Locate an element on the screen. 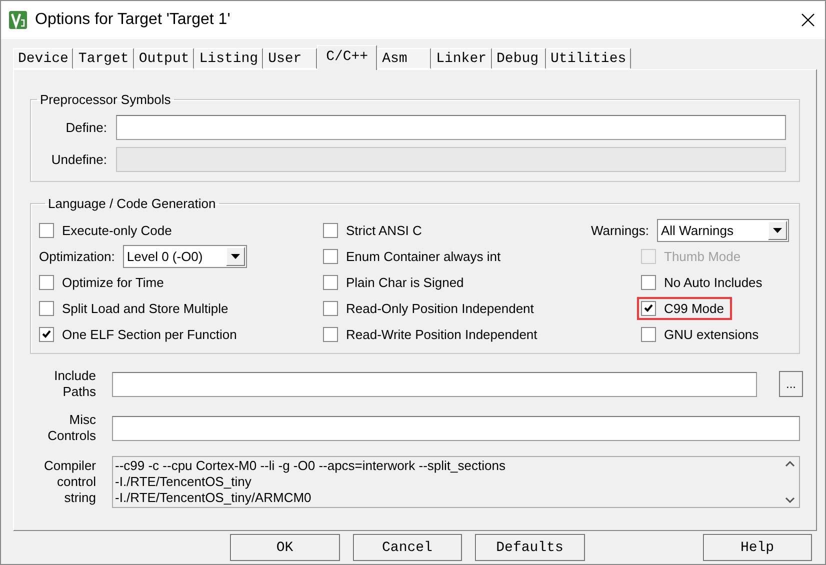 This screenshot has width=826, height=565. tab: C/C++ is located at coordinates (347, 57).